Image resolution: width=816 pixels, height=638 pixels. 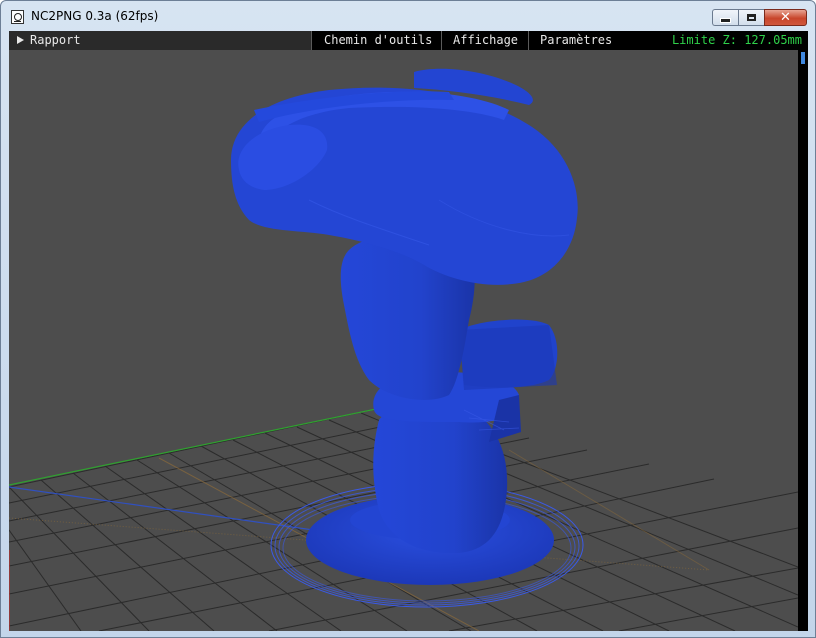 What do you see at coordinates (485, 40) in the screenshot?
I see `menu-affichage: Affichage` at bounding box center [485, 40].